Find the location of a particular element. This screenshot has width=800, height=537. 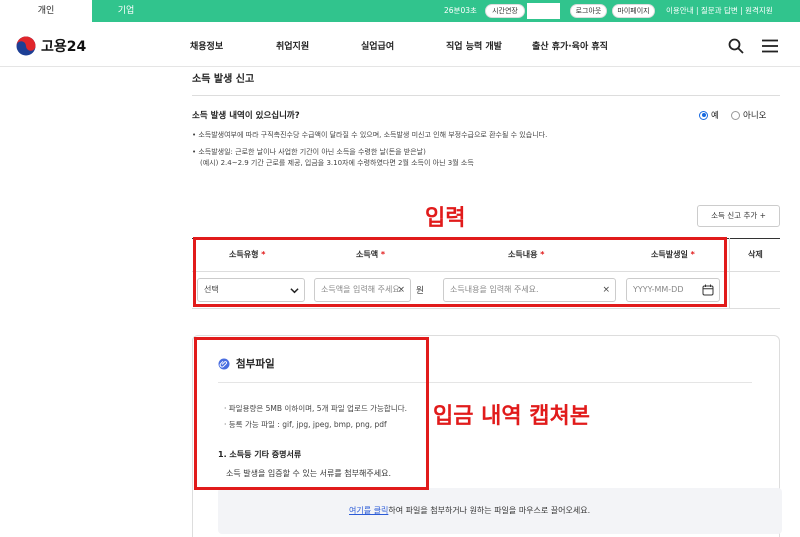

file-drop-text: 여기를 클릭하여 파일을 첨부하거나 원하는 파일을 마우스로 끌어오세요. is located at coordinates (470, 510).